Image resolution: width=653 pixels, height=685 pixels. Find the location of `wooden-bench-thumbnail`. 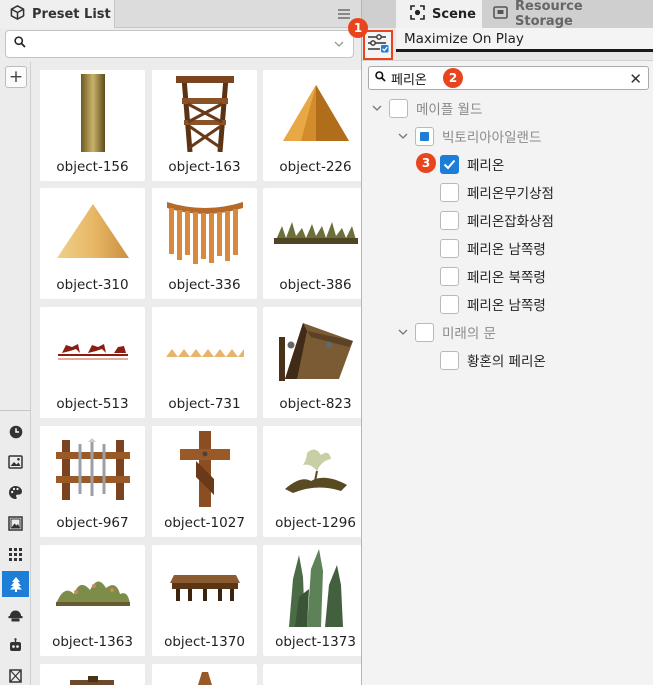

wooden-bench-thumbnail is located at coordinates (204, 588).